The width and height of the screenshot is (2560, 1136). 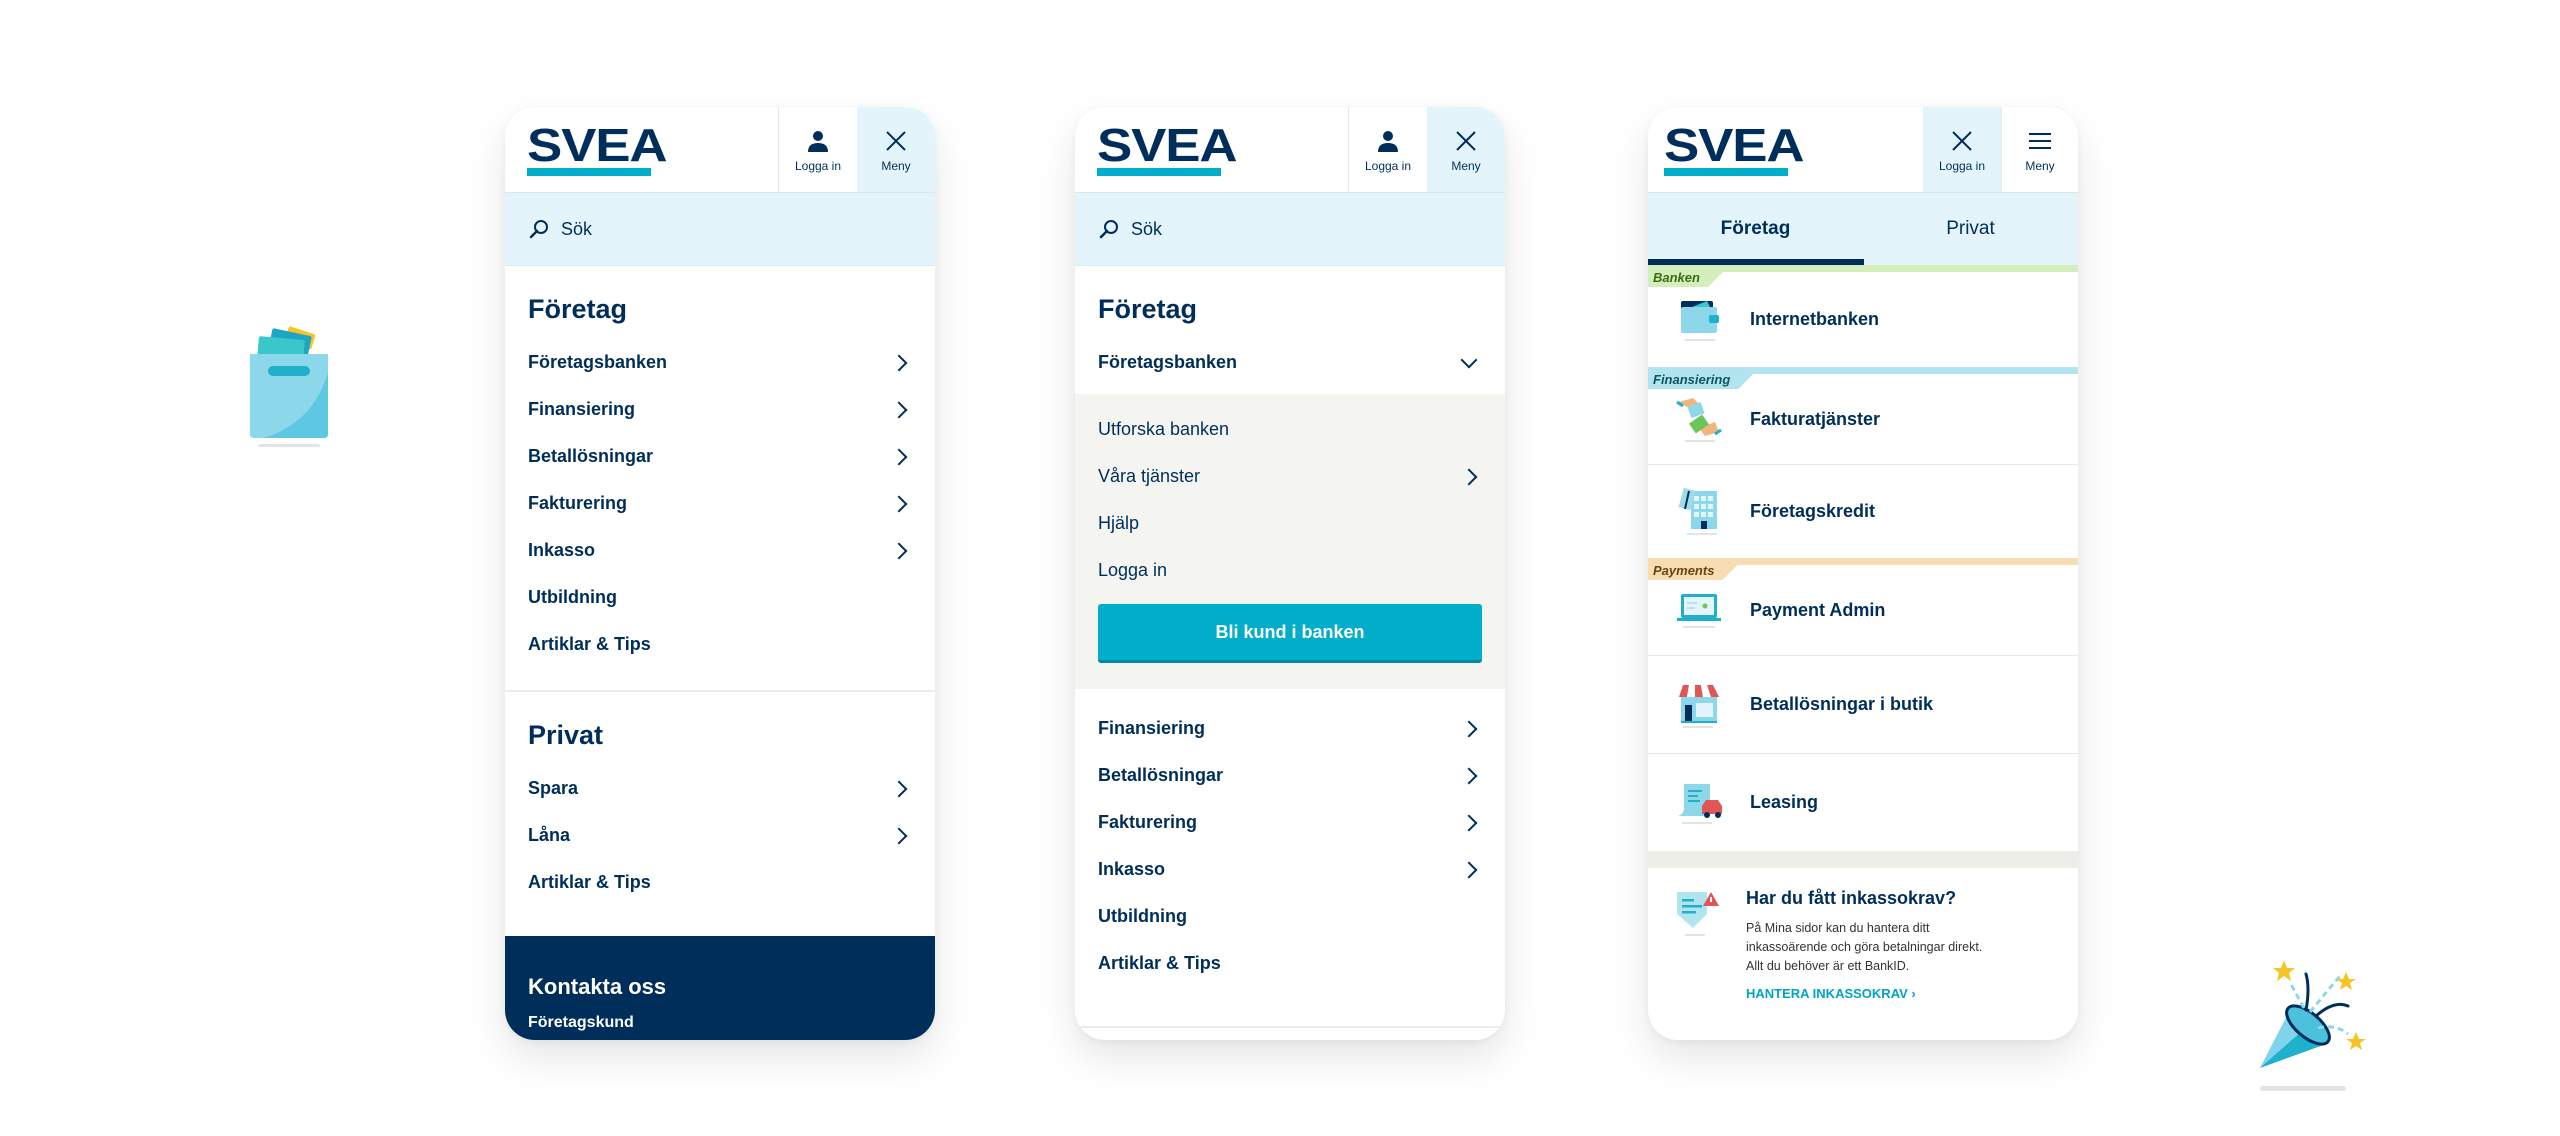 What do you see at coordinates (1755, 229) in the screenshot?
I see `tab-foretag: Företag` at bounding box center [1755, 229].